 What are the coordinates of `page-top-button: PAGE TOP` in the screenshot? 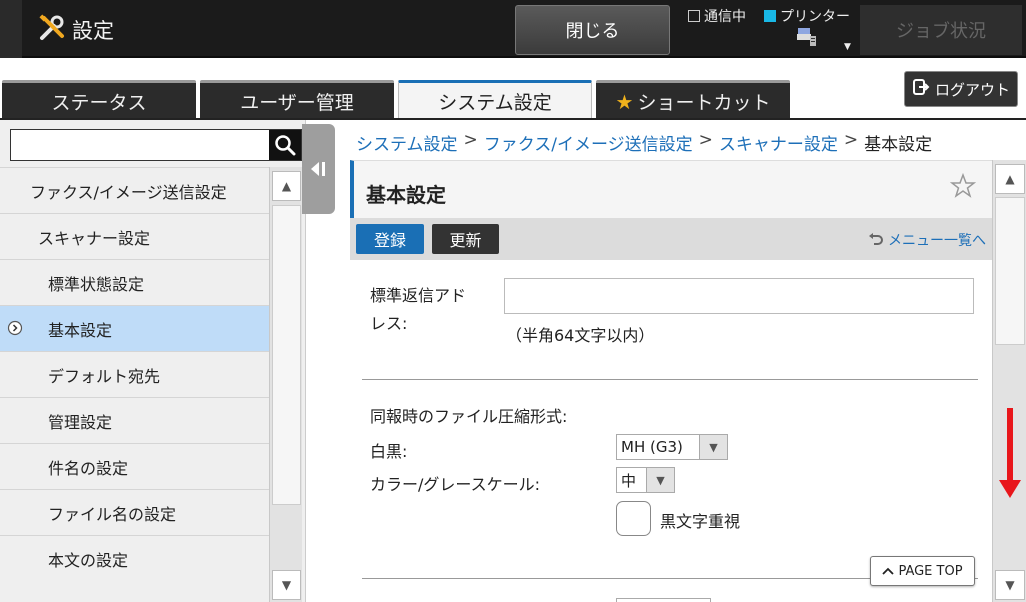 It's located at (922, 571).